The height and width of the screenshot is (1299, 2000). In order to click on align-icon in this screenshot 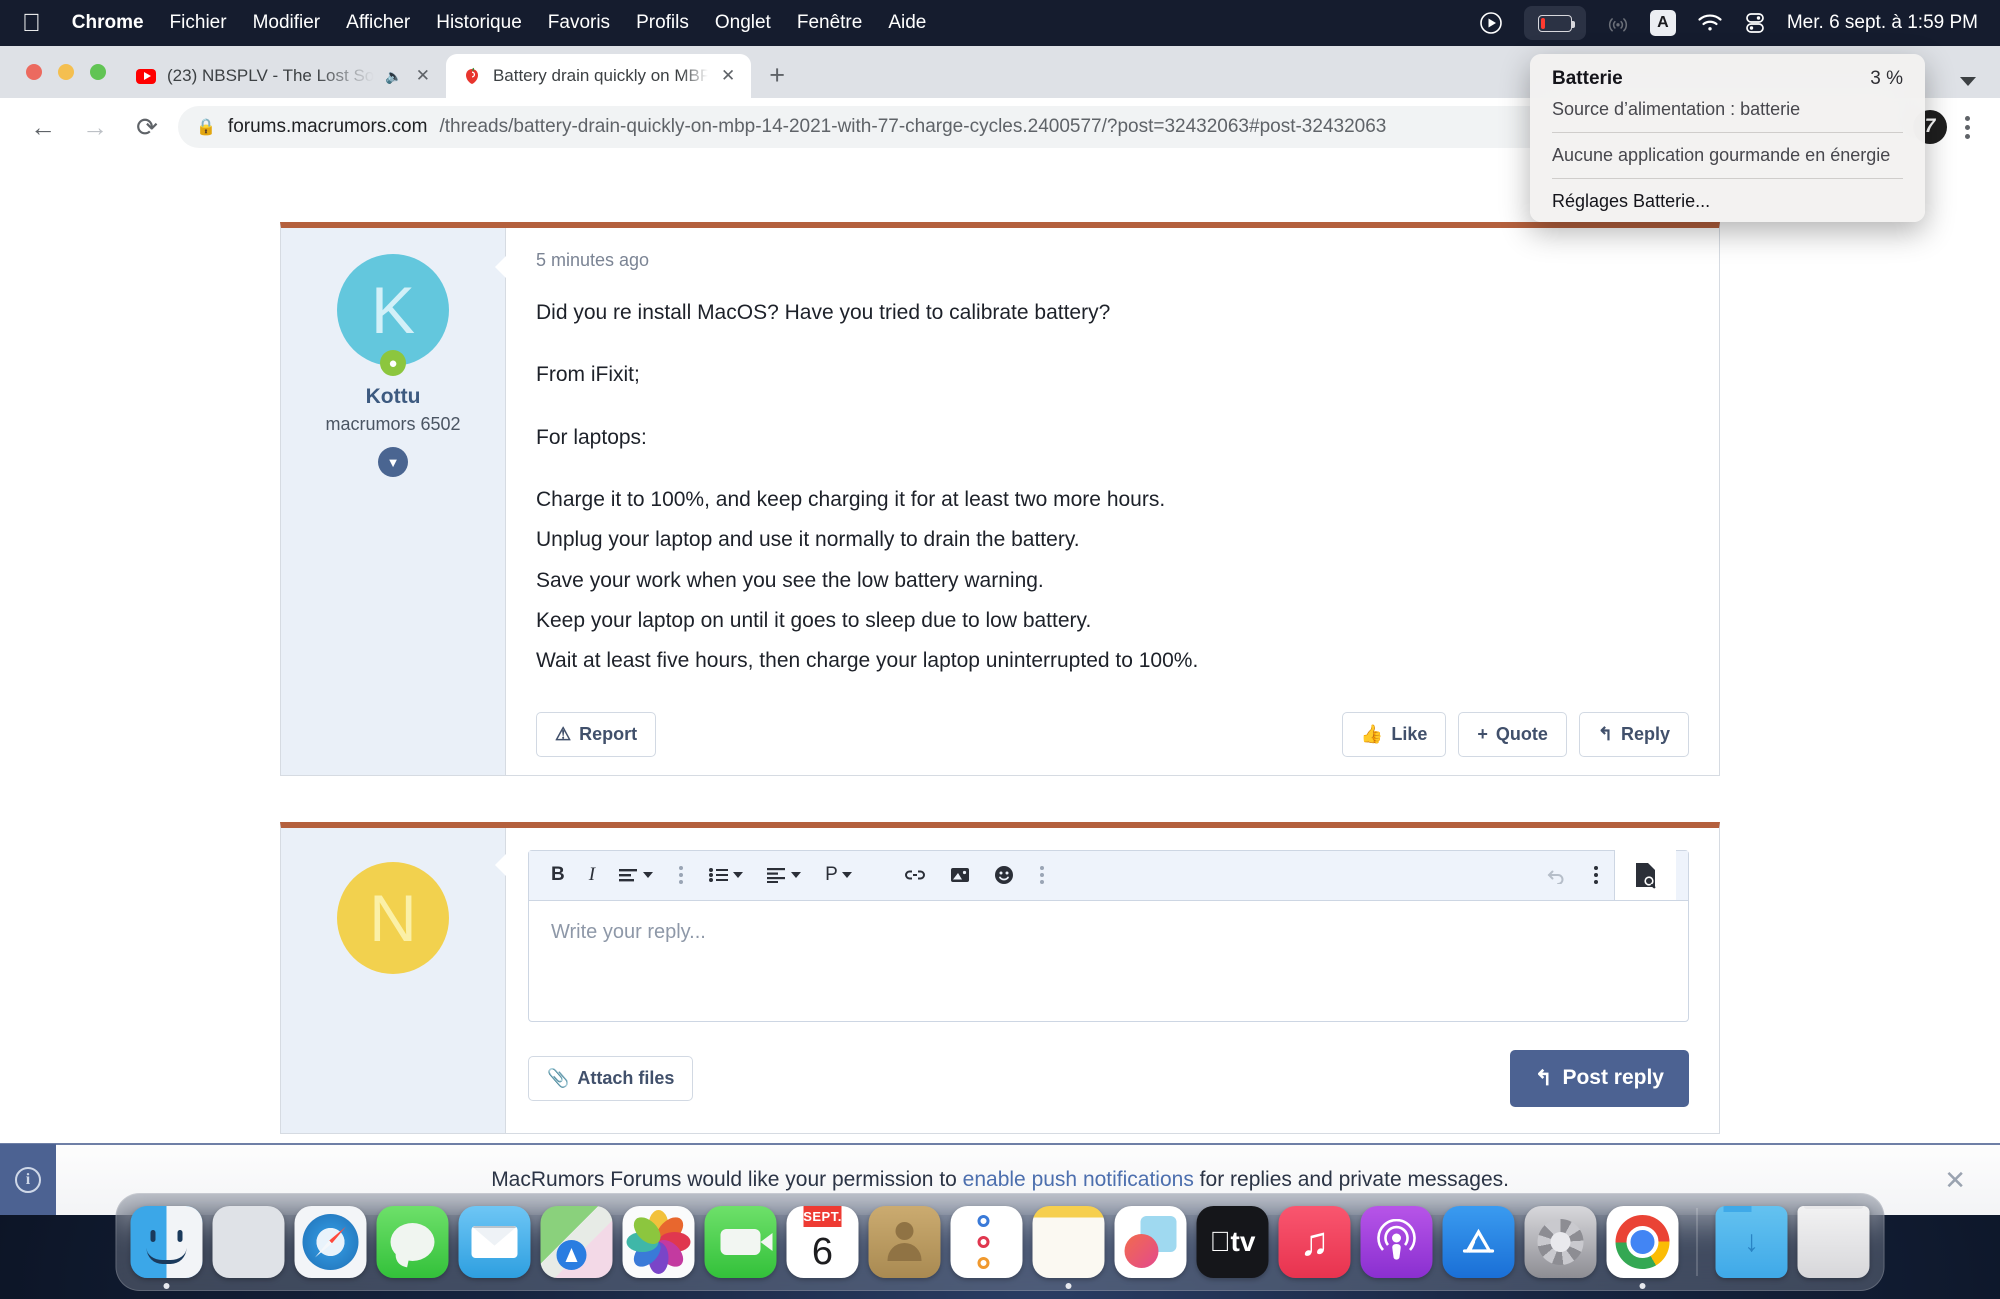, I will do `click(784, 875)`.